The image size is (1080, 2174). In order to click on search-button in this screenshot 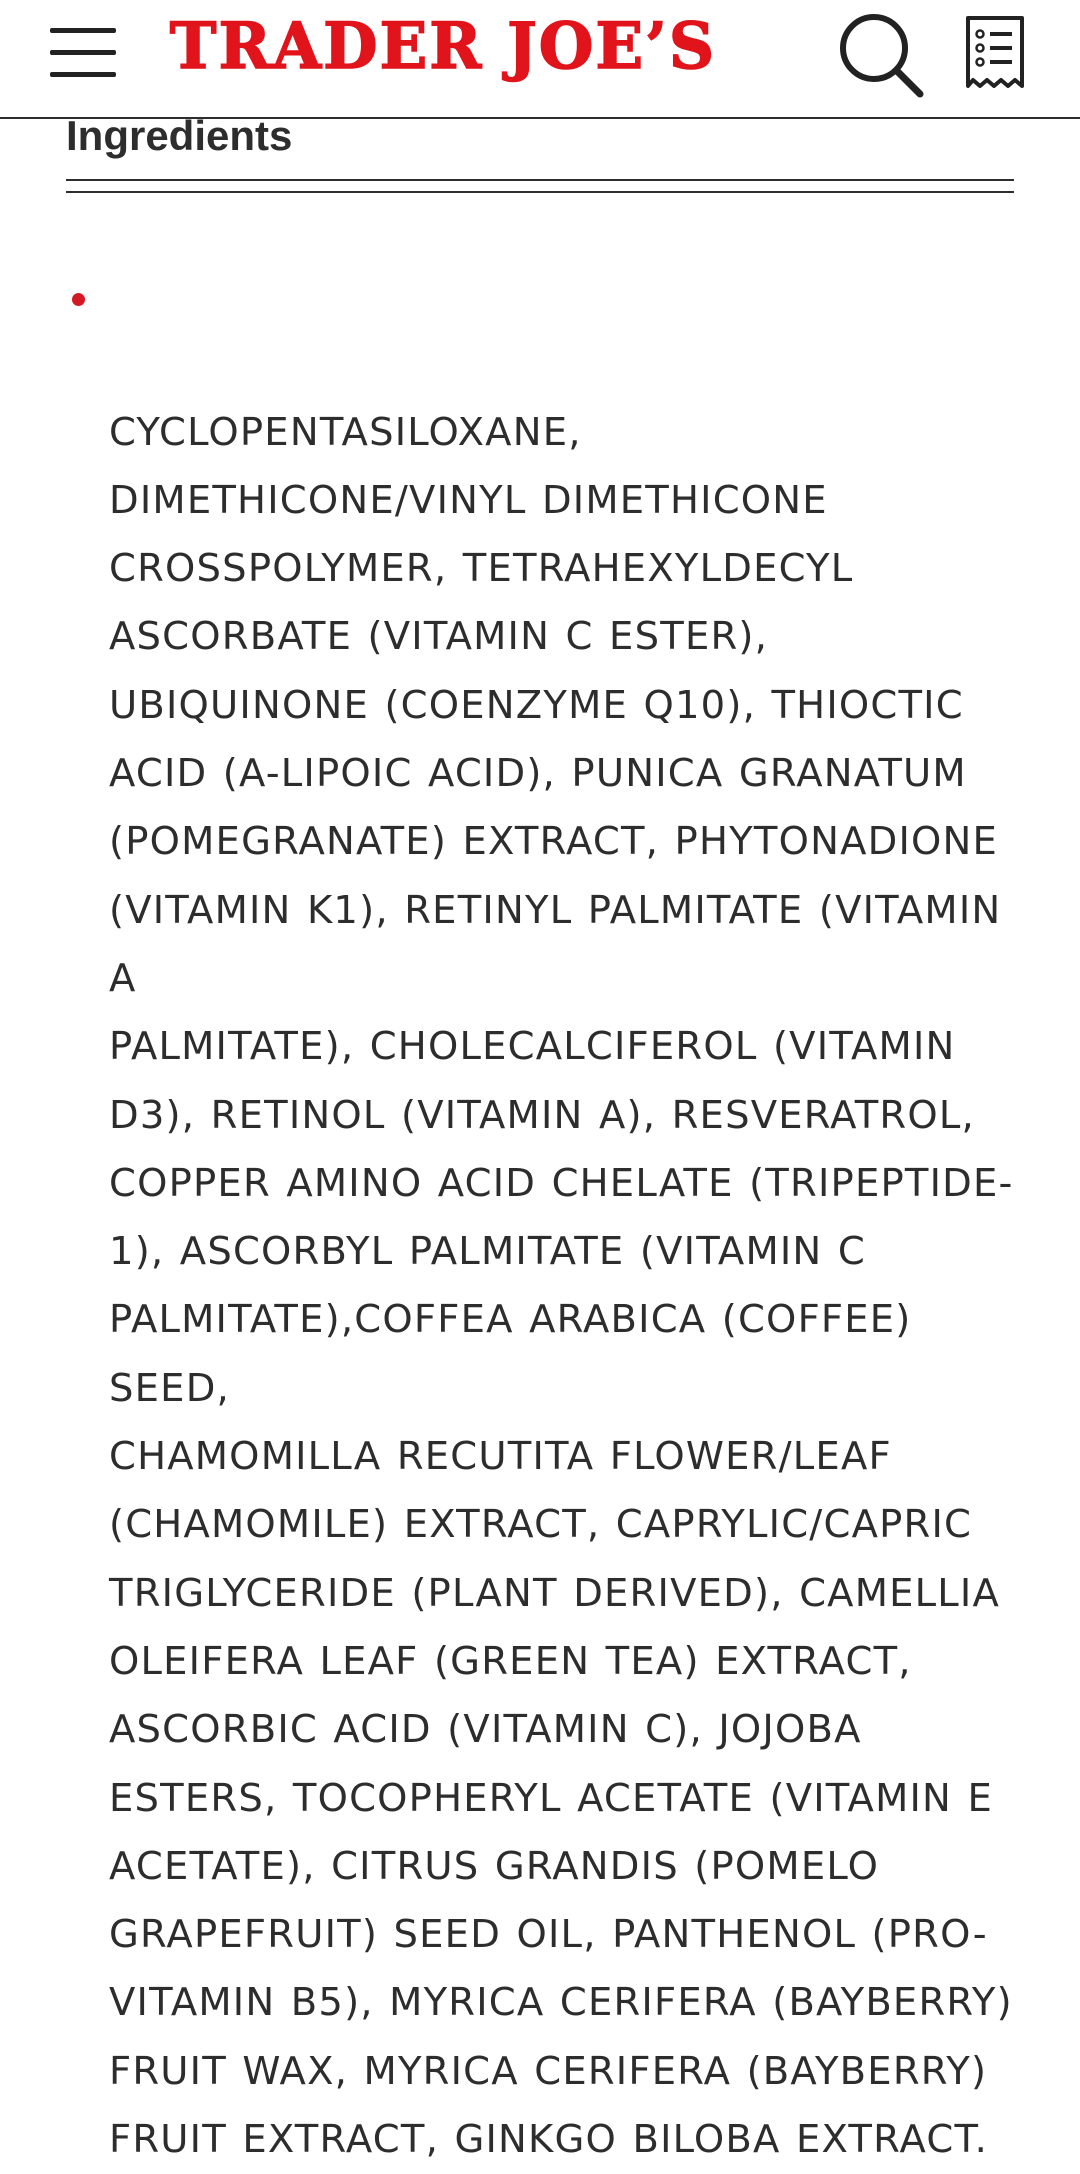, I will do `click(881, 53)`.